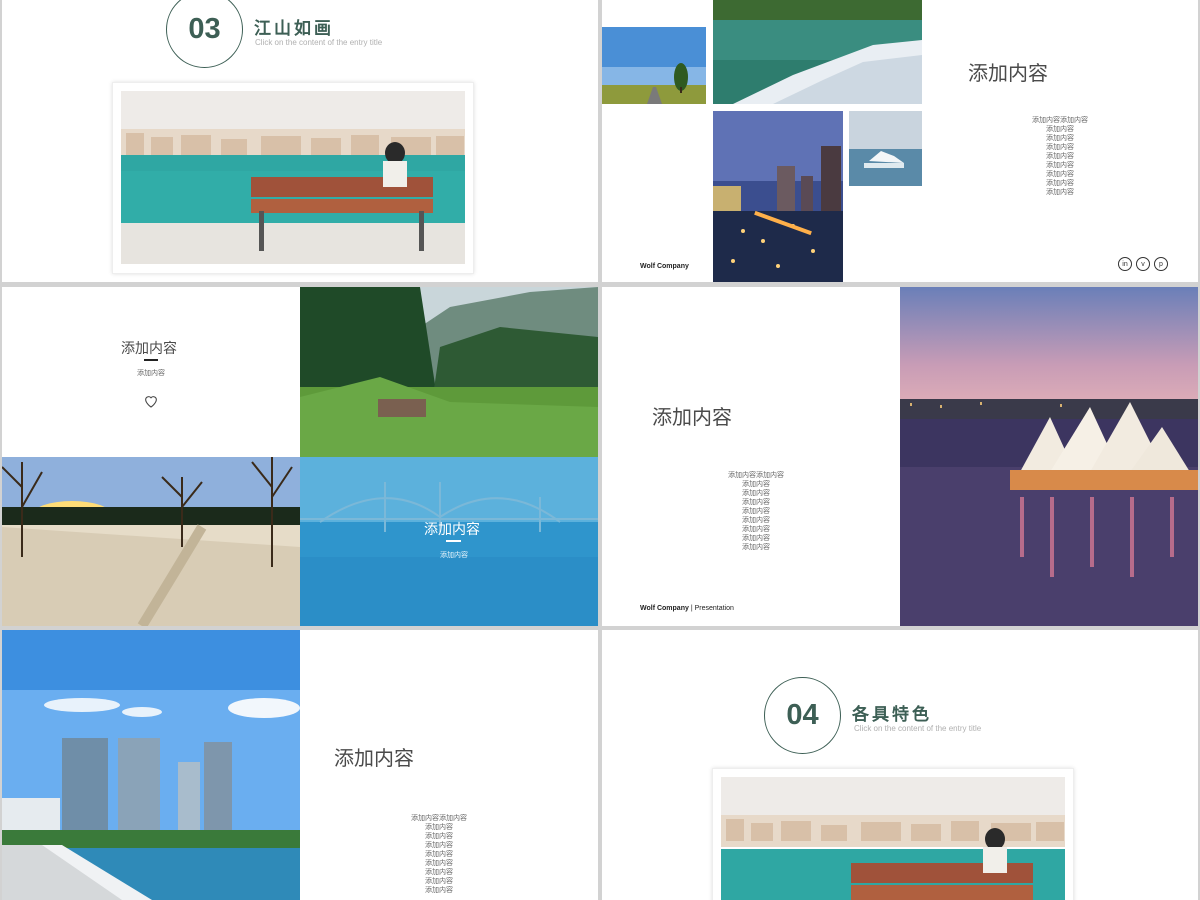 The width and height of the screenshot is (1200, 900). What do you see at coordinates (1161, 264) in the screenshot?
I see `pinterest-icon: p` at bounding box center [1161, 264].